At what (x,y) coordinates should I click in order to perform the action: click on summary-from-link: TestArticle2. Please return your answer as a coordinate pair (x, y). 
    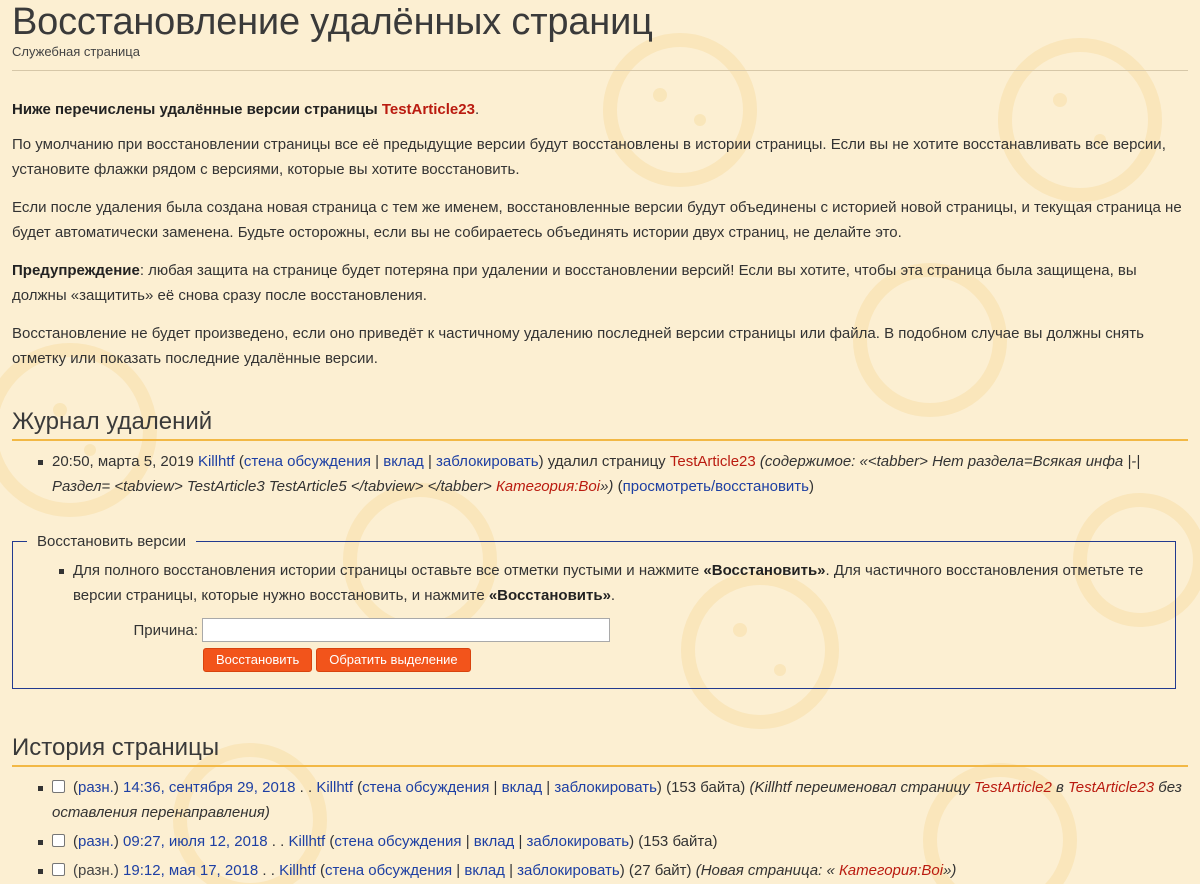
    Looking at the image, I should click on (1013, 787).